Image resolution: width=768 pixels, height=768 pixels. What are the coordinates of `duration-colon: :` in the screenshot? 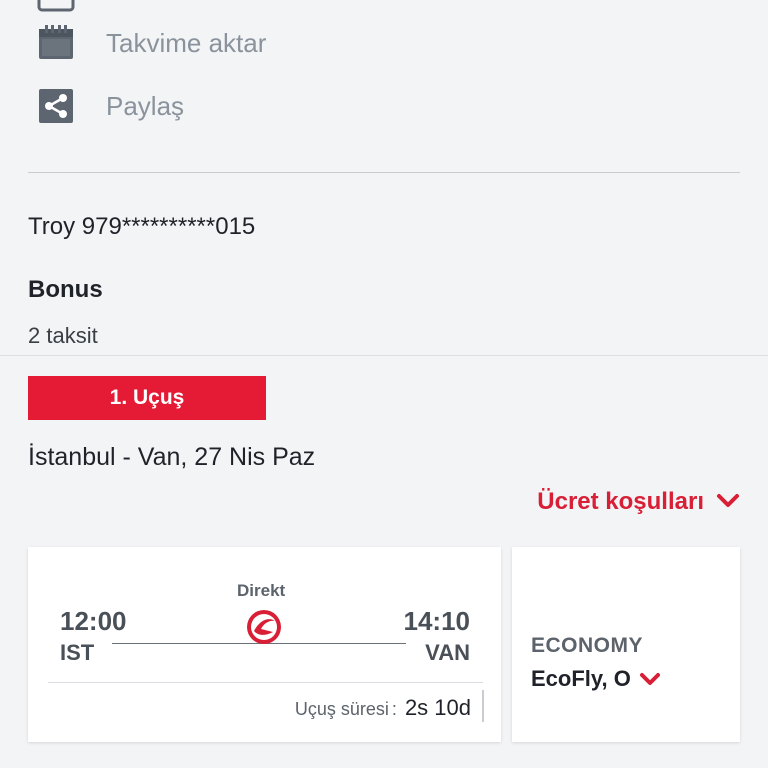 It's located at (394, 709).